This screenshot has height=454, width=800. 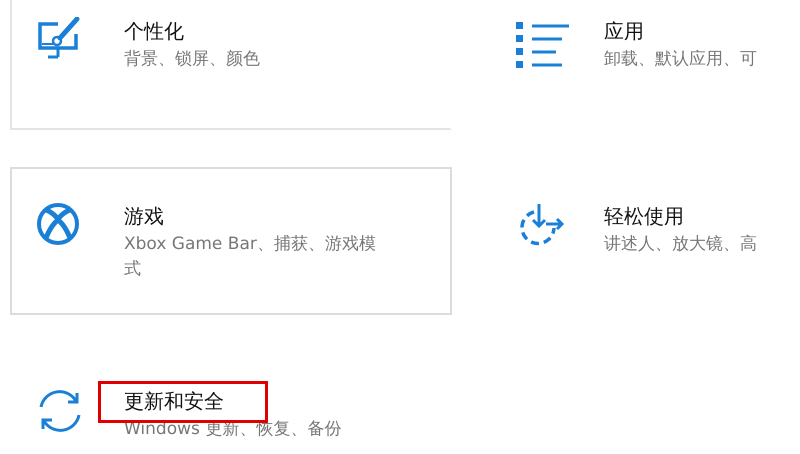 What do you see at coordinates (680, 244) in the screenshot?
I see `tile-description: 讲述人、放大镜、高` at bounding box center [680, 244].